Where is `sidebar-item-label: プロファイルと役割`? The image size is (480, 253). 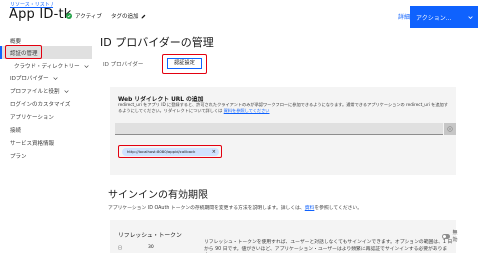 sidebar-item-label: プロファイルと役割 is located at coordinates (35, 92).